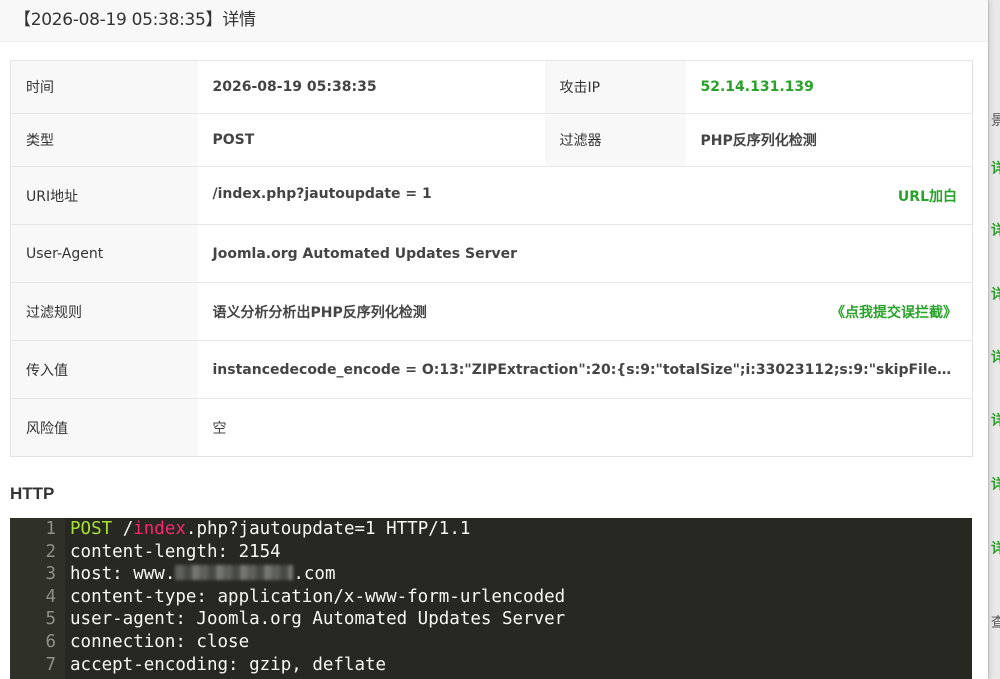  I want to click on row-risk: 风险值 空, so click(491, 427).